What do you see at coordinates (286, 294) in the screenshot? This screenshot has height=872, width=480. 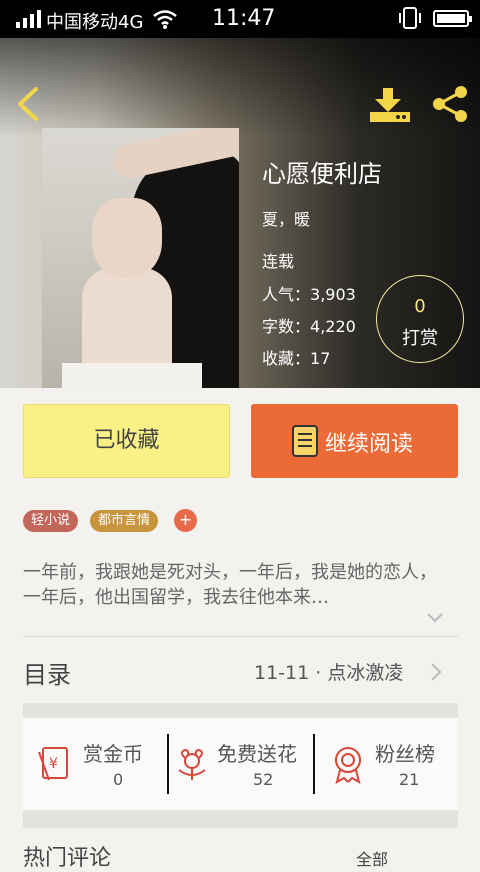 I see `popularity-label: 人气：` at bounding box center [286, 294].